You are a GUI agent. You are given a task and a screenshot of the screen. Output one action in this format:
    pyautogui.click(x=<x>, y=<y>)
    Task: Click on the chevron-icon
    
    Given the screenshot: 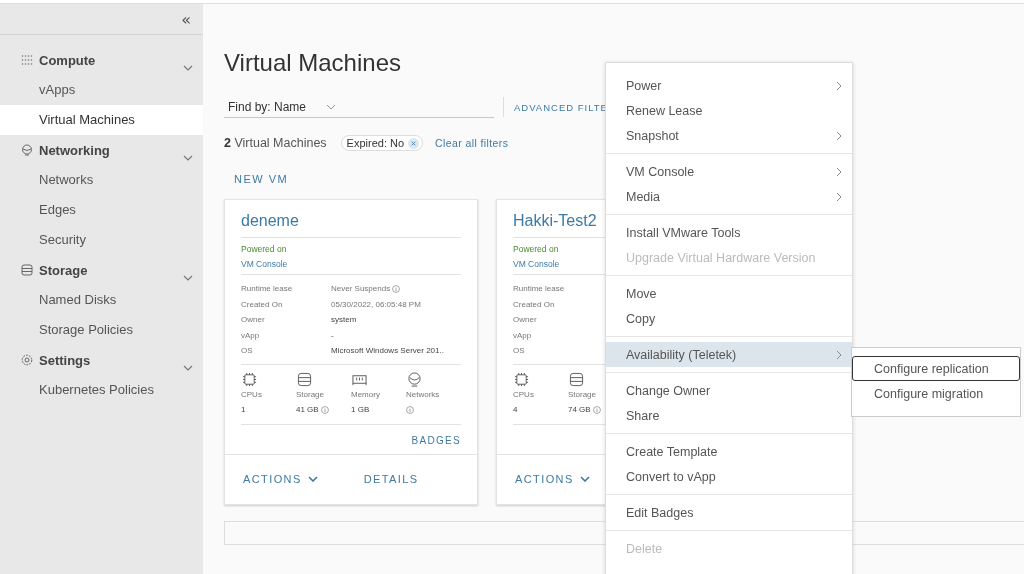 What is the action you would take?
    pyautogui.click(x=331, y=106)
    